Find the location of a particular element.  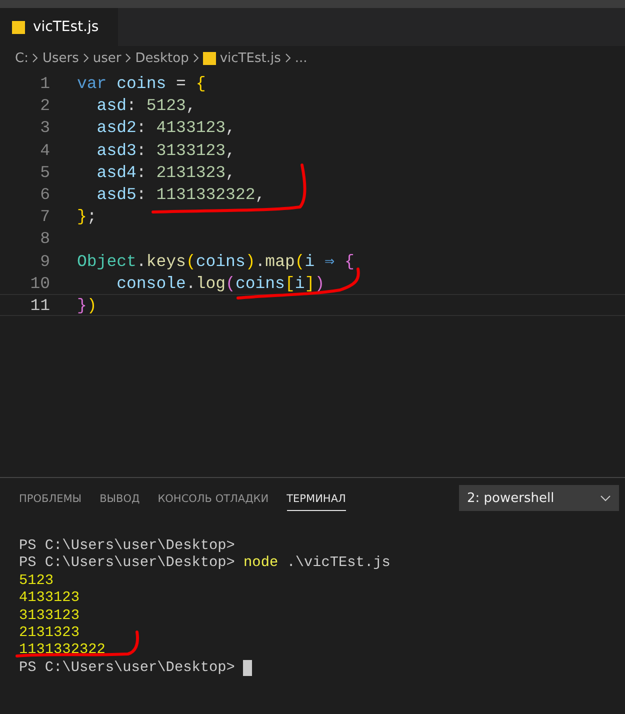

code-line: var coins = { is located at coordinates (141, 83).